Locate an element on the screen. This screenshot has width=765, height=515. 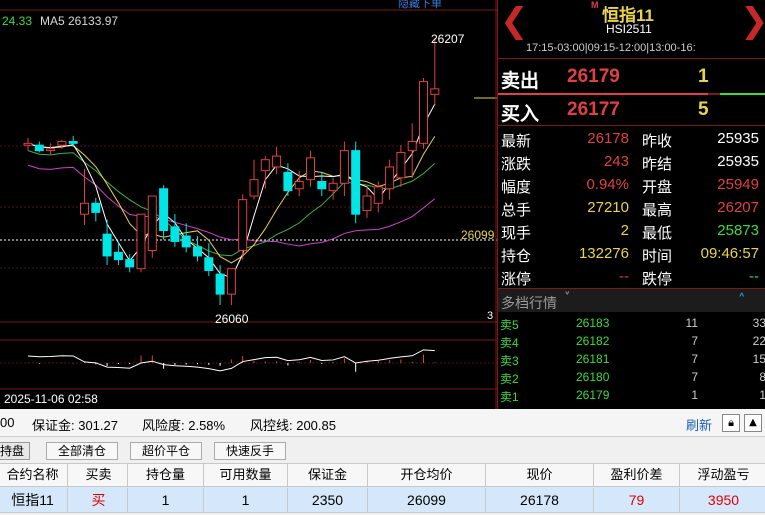
quote-value: 243 is located at coordinates (616, 161).